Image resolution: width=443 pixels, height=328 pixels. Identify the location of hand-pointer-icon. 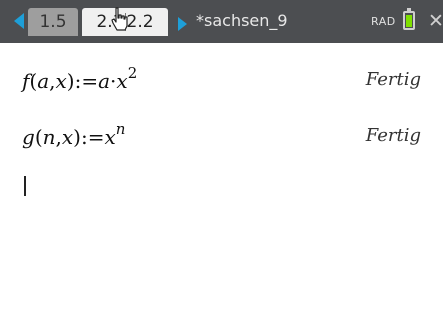
(119, 19).